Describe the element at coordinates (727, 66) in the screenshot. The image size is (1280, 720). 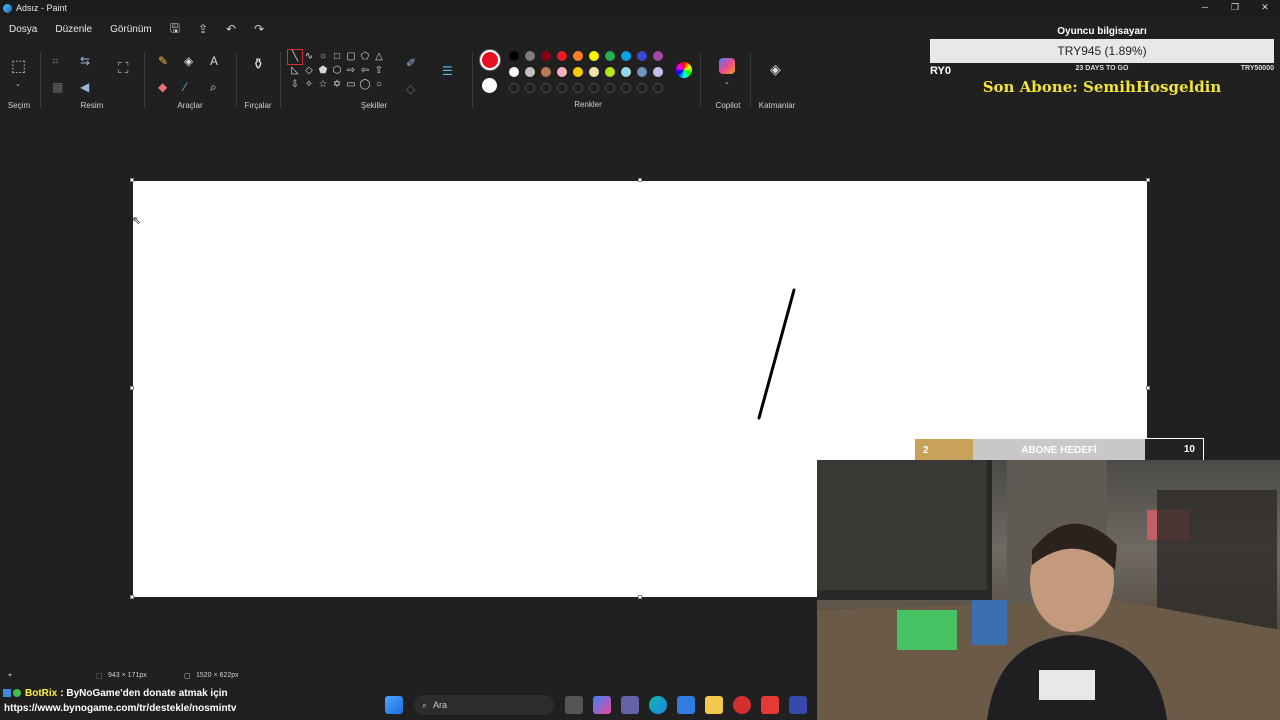
I see `copilot-icon` at that location.